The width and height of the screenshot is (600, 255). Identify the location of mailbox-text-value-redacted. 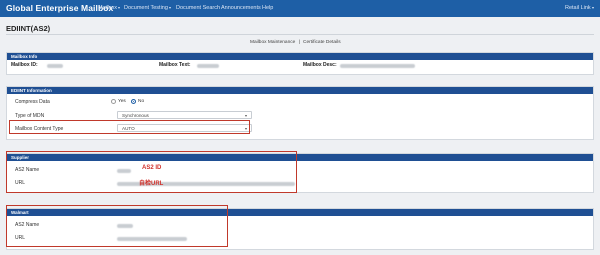
(208, 66).